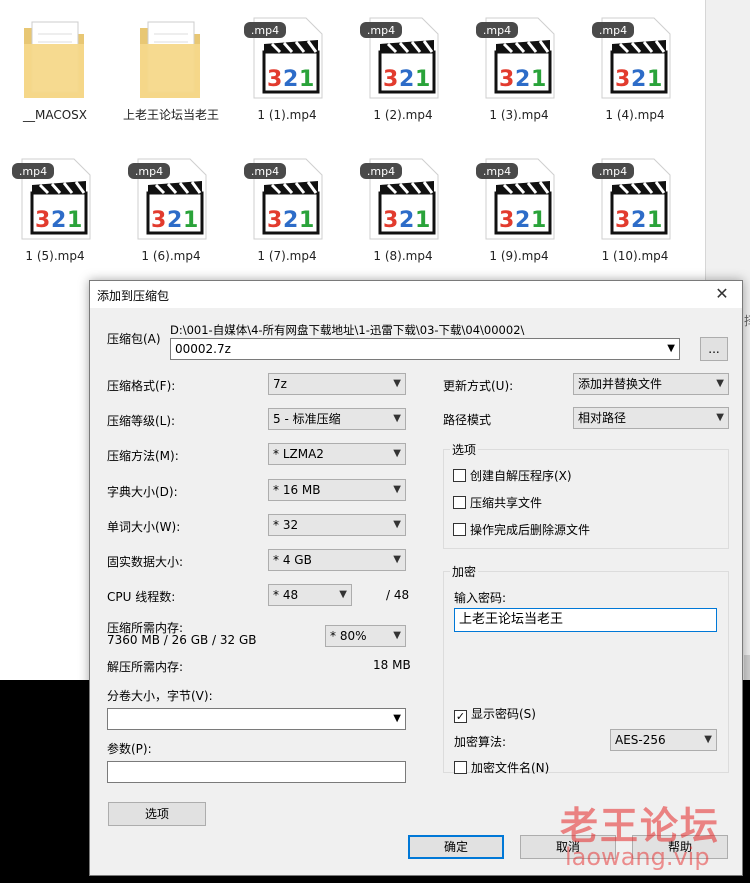  What do you see at coordinates (337, 560) in the screenshot?
I see `solid-select: * 4 GB ▼` at bounding box center [337, 560].